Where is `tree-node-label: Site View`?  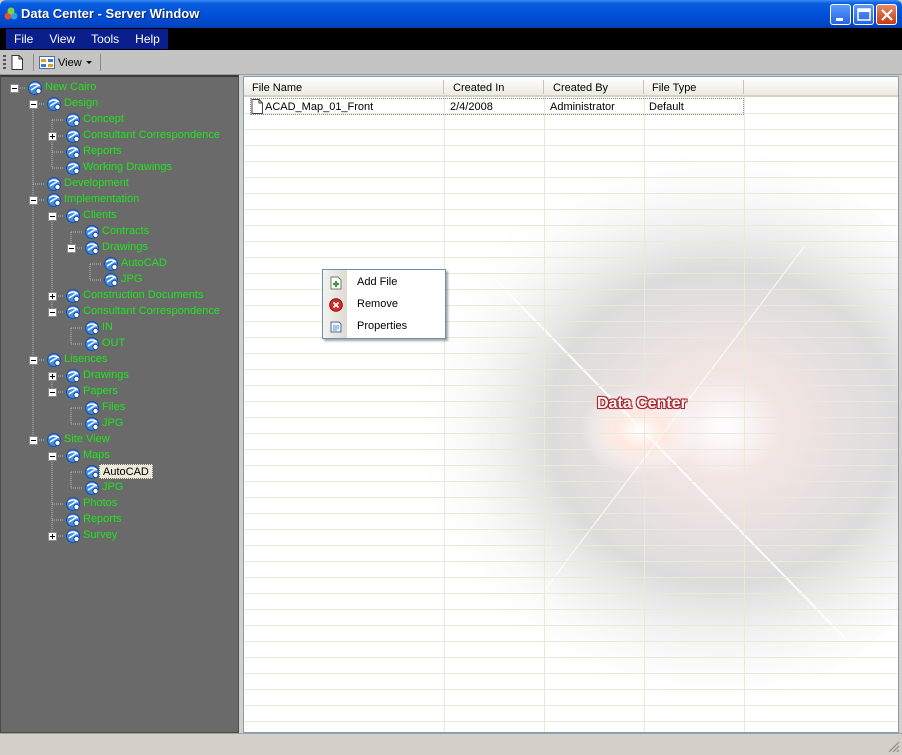 tree-node-label: Site View is located at coordinates (87, 439).